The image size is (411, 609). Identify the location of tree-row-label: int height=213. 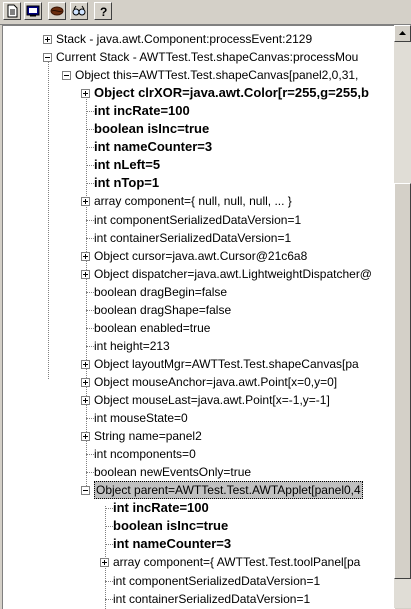
(132, 345).